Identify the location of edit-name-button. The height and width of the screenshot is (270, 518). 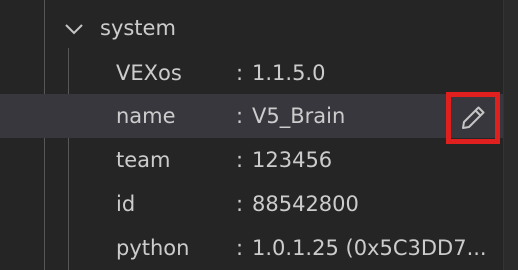
(473, 118).